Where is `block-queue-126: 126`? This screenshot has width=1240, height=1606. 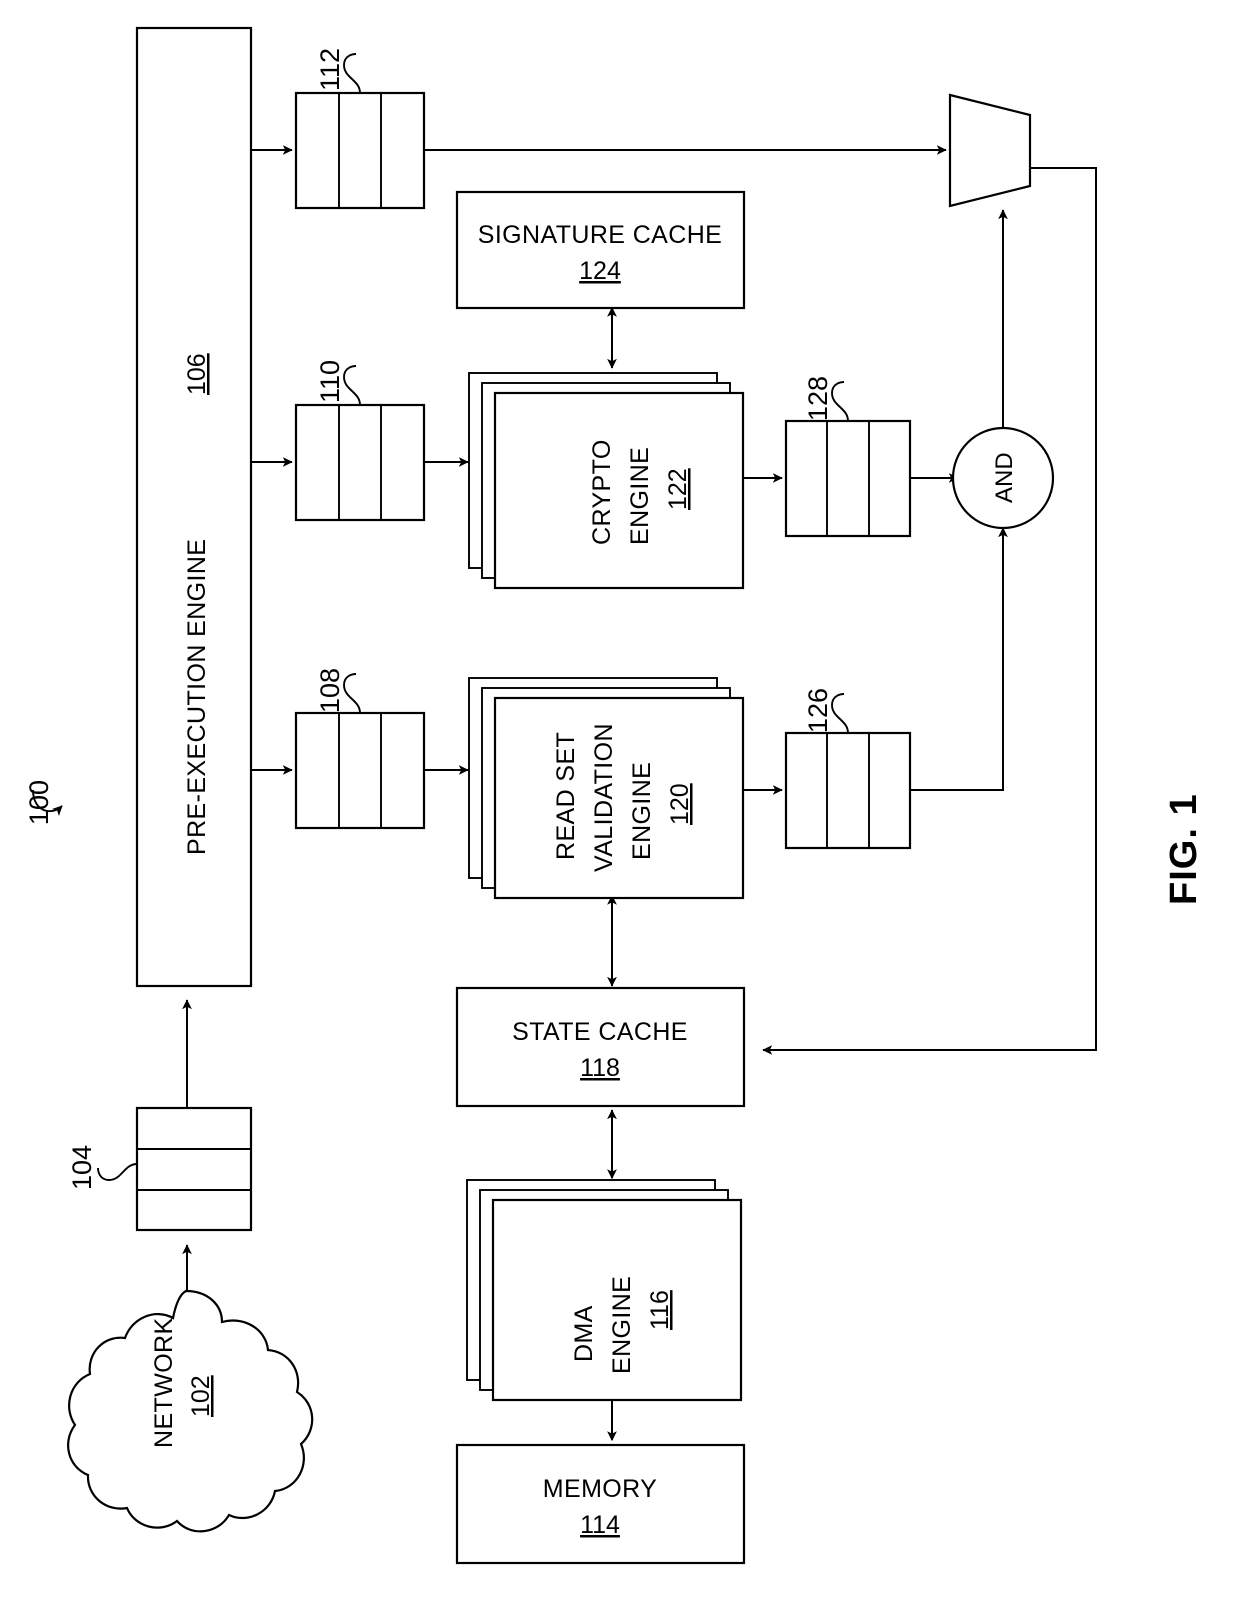 block-queue-126: 126 is located at coordinates (848, 769).